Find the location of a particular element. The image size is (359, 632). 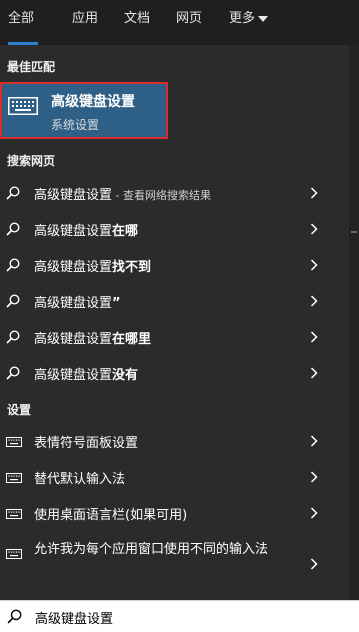

settings-item-label: 使用桌面语言栏(如果可用) is located at coordinates (111, 515).